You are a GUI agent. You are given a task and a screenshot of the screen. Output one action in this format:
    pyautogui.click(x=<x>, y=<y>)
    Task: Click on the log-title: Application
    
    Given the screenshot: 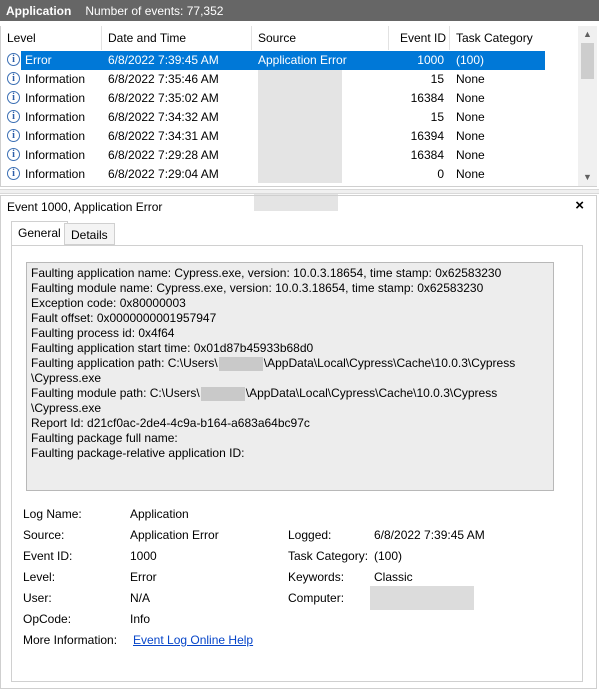 What is the action you would take?
    pyautogui.click(x=39, y=10)
    